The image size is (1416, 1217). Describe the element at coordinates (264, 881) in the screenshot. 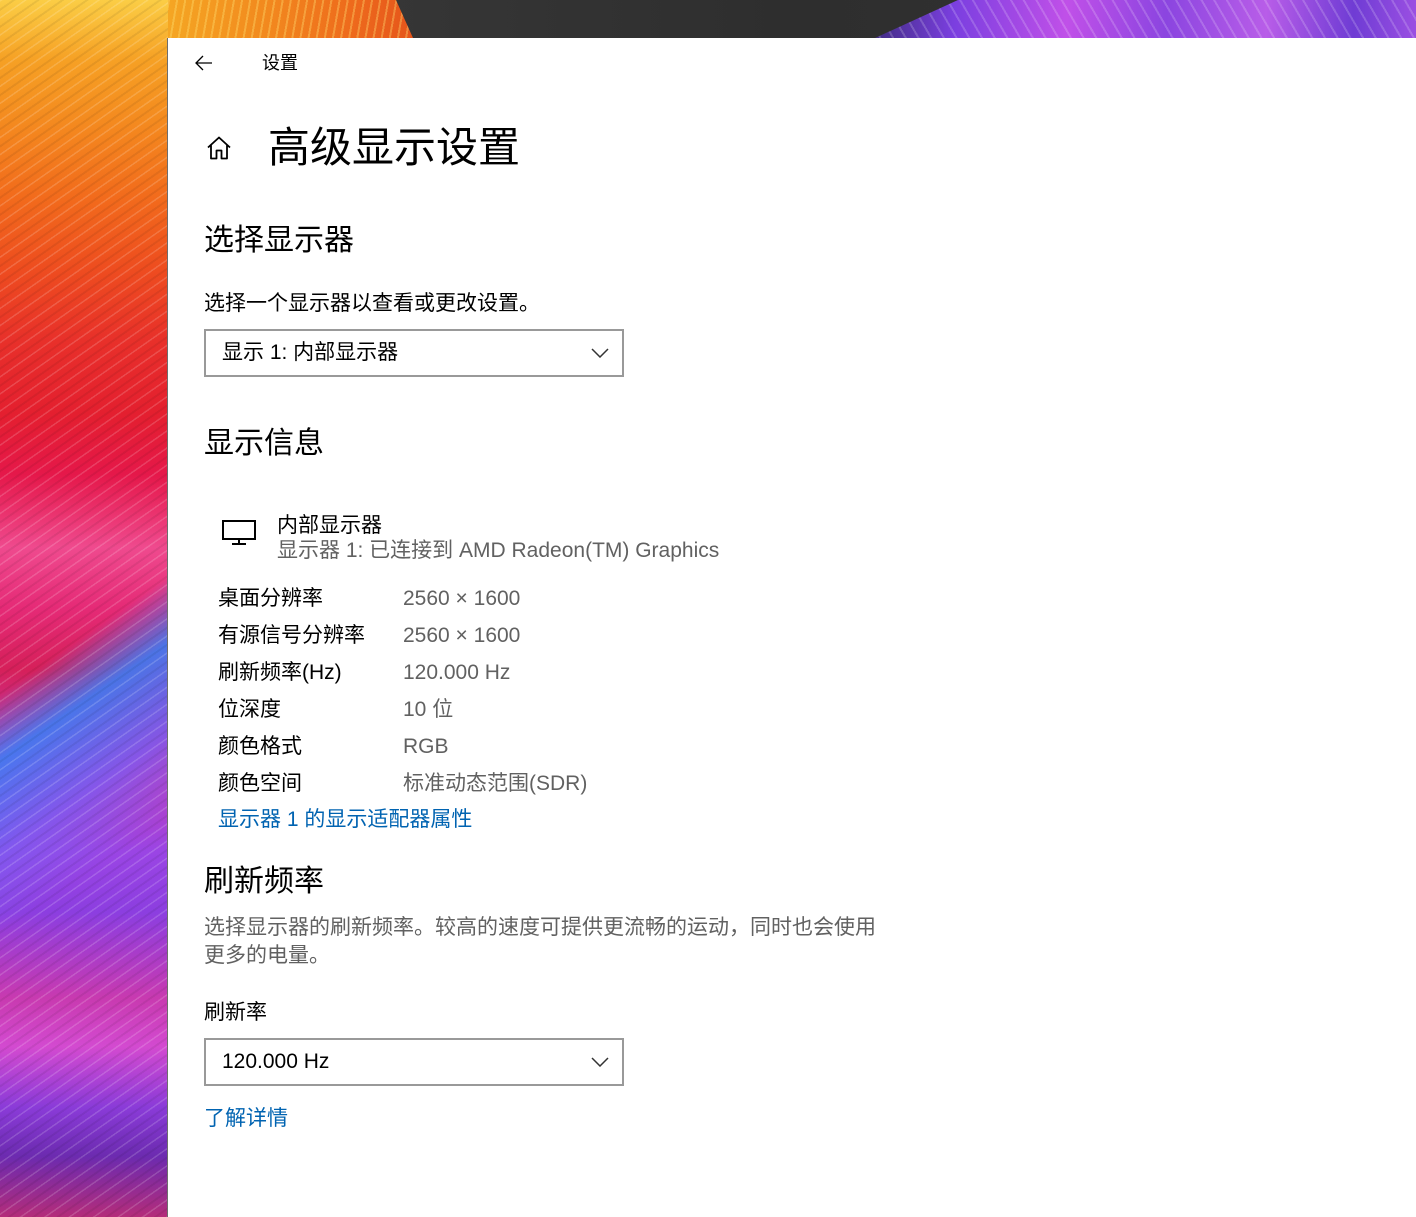

I see `refresh-rate-heading: 刷新频率` at that location.